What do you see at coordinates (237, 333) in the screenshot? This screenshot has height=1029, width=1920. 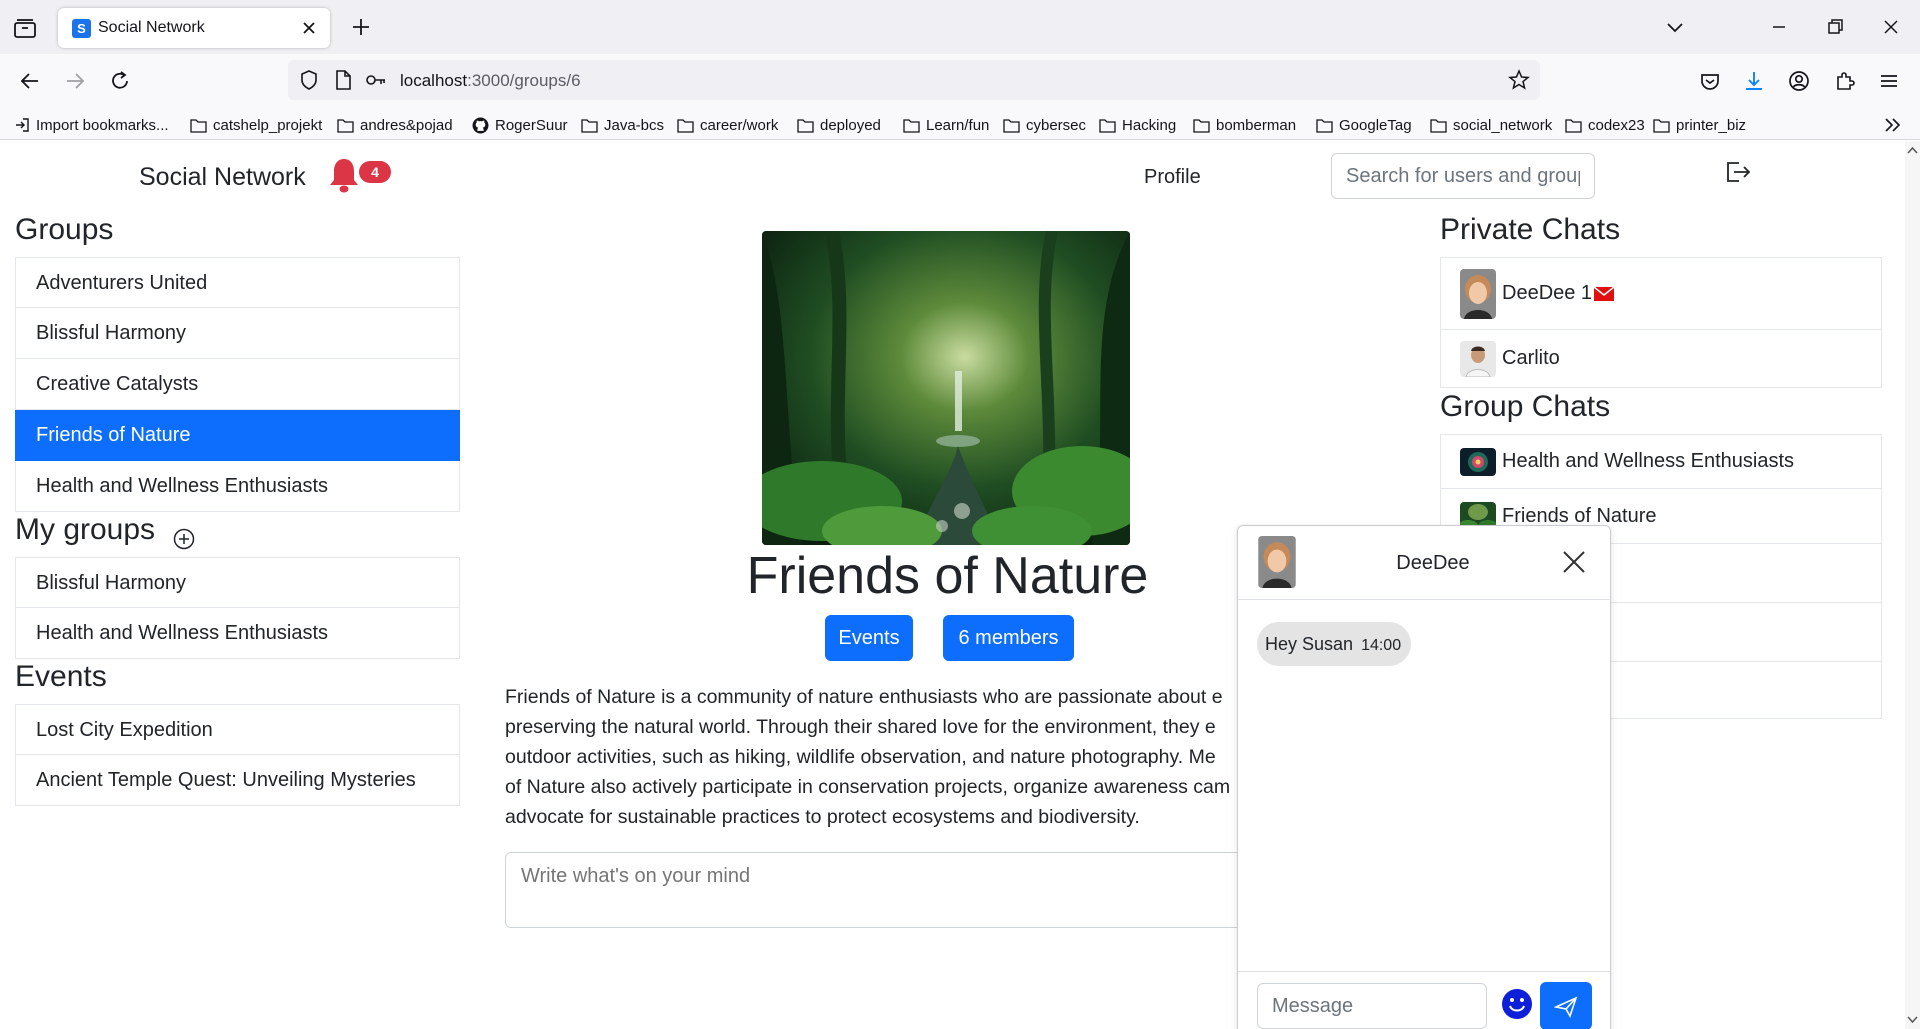 I see `sidebar-group-blissful-harmony: Blissful Harmony` at bounding box center [237, 333].